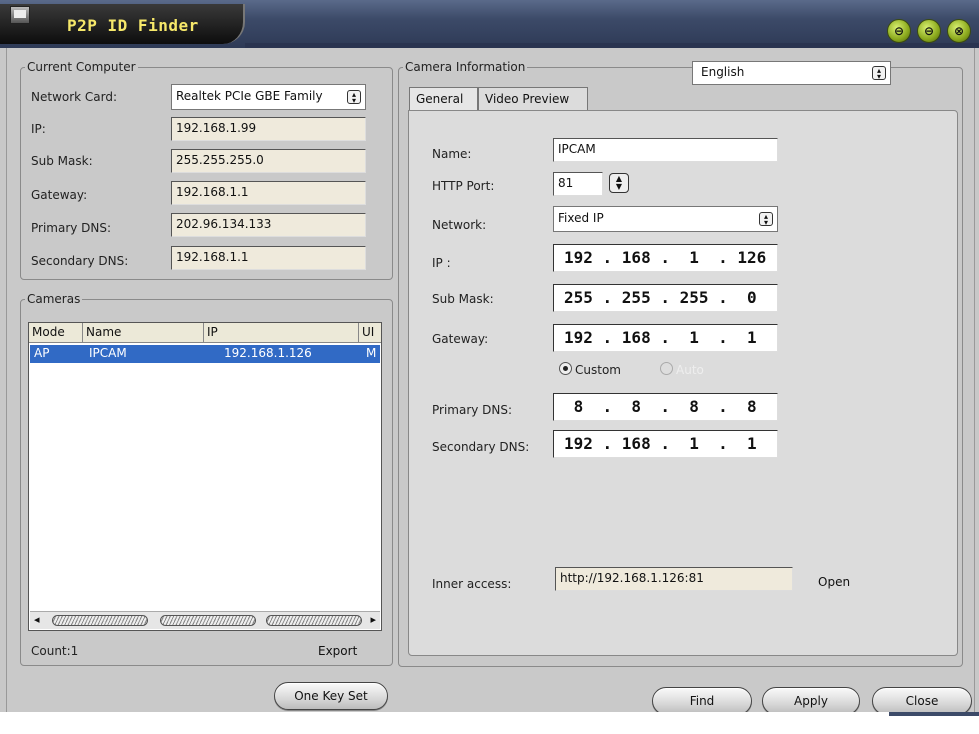 This screenshot has height=734, width=979. I want to click on custom-radio-label: Custom, so click(598, 370).